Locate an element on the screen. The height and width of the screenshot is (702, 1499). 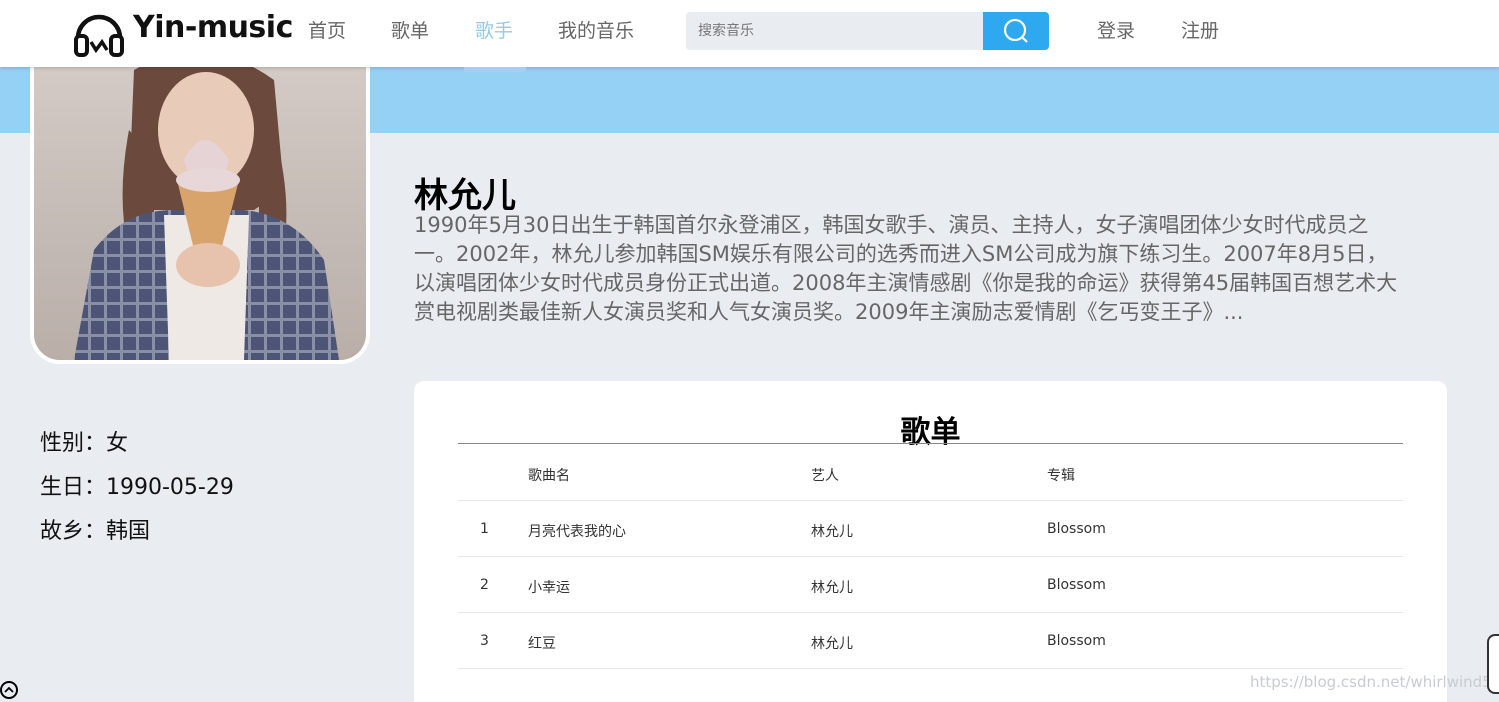
header-artist: 艺人 is located at coordinates (825, 476).